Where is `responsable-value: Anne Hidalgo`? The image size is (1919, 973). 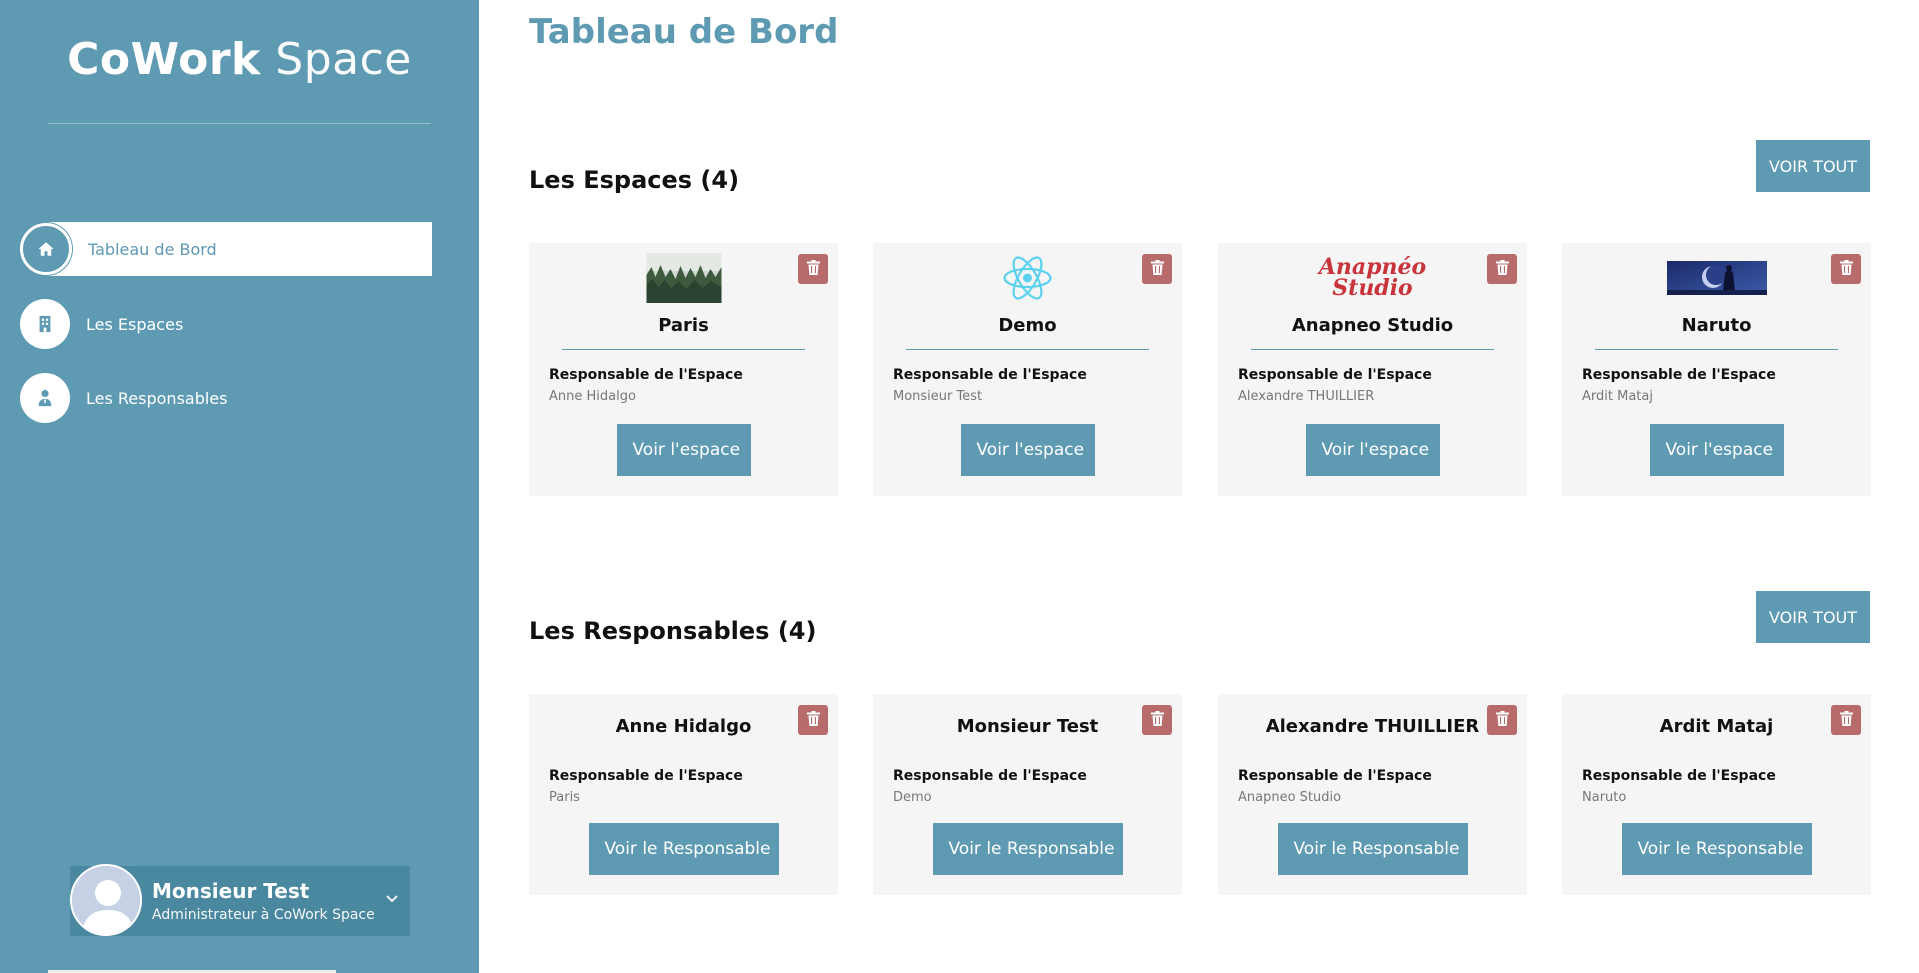 responsable-value: Anne Hidalgo is located at coordinates (592, 396).